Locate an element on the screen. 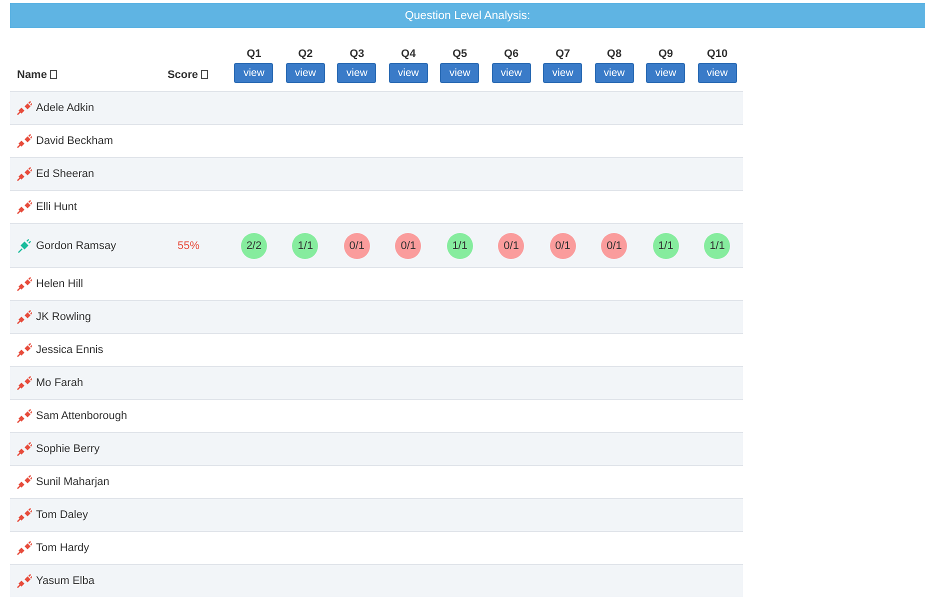 This screenshot has width=925, height=602. student-name: Mo Farah is located at coordinates (60, 383).